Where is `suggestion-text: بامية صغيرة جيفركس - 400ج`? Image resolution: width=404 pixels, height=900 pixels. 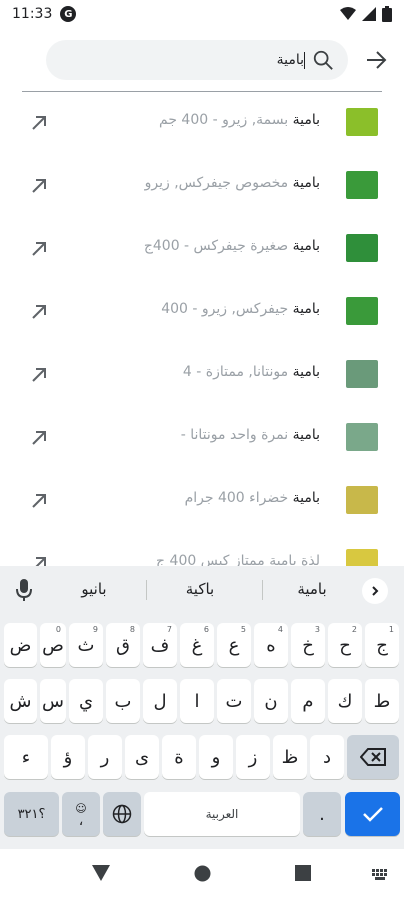
suggestion-text: بامية صغيرة جيفركس - 400ج is located at coordinates (231, 246).